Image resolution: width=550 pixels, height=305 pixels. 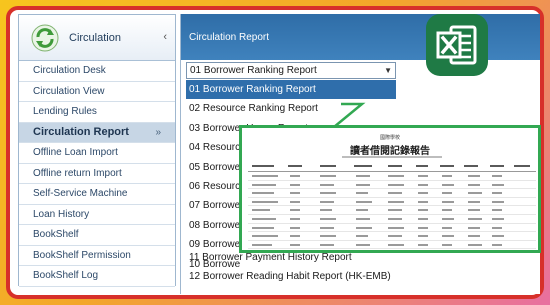 What do you see at coordinates (66, 276) in the screenshot?
I see `sidebar-item-label: BookShelf Log` at bounding box center [66, 276].